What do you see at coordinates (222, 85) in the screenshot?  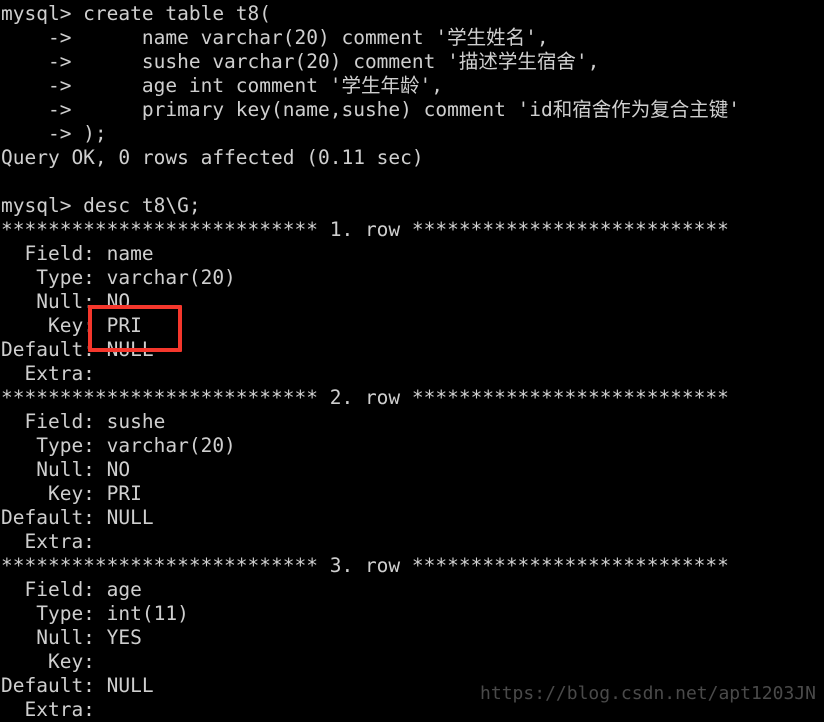 I see `terminal-line: -> age int comment '学生年龄',` at bounding box center [222, 85].